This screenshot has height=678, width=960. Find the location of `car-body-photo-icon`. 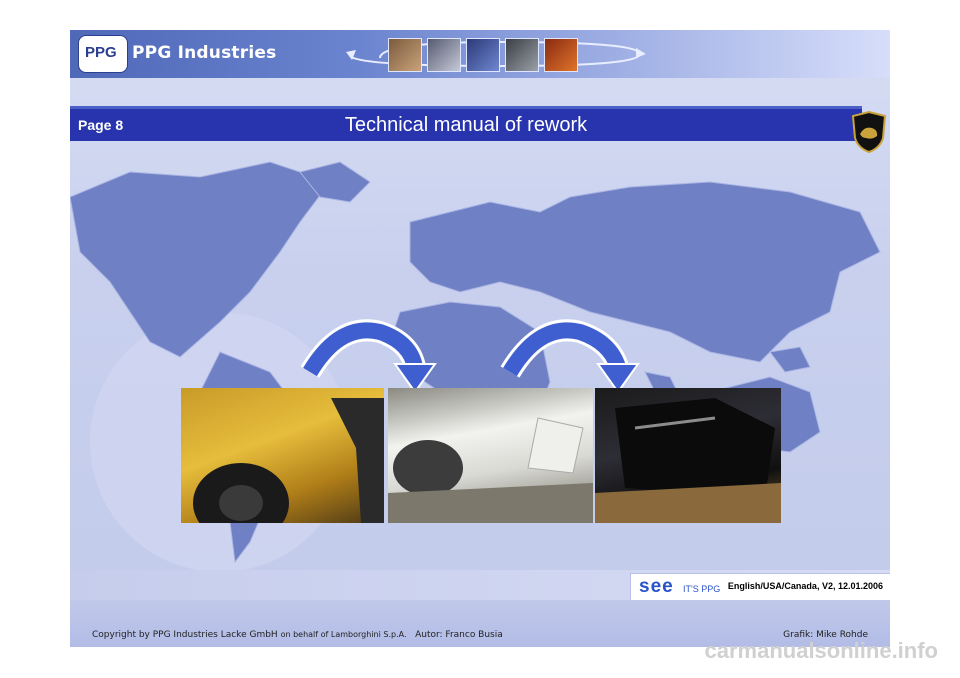

car-body-photo-icon is located at coordinates (444, 55).